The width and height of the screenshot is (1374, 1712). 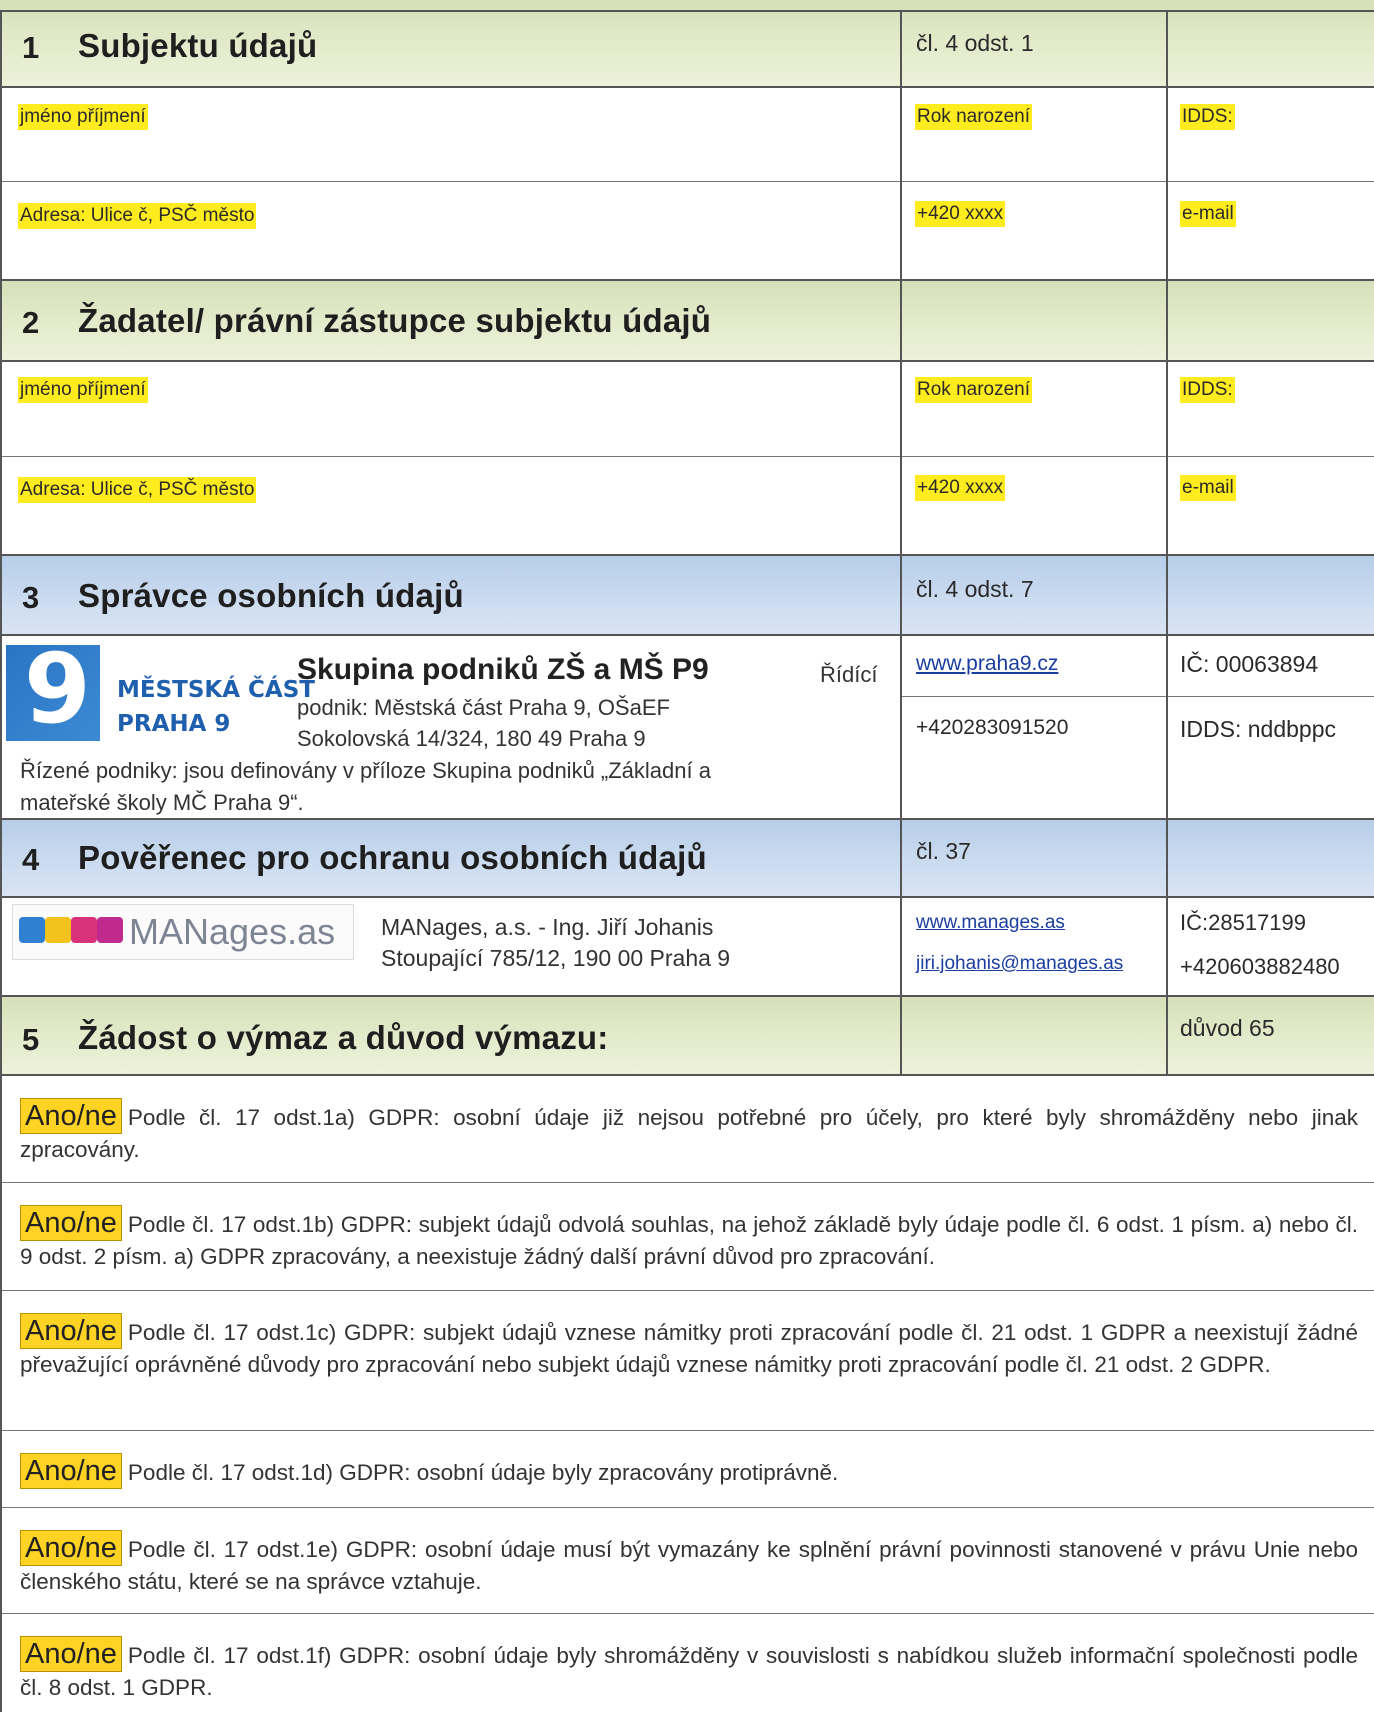 What do you see at coordinates (1258, 729) in the screenshot?
I see `section3-idds: IDDS: nddbppc` at bounding box center [1258, 729].